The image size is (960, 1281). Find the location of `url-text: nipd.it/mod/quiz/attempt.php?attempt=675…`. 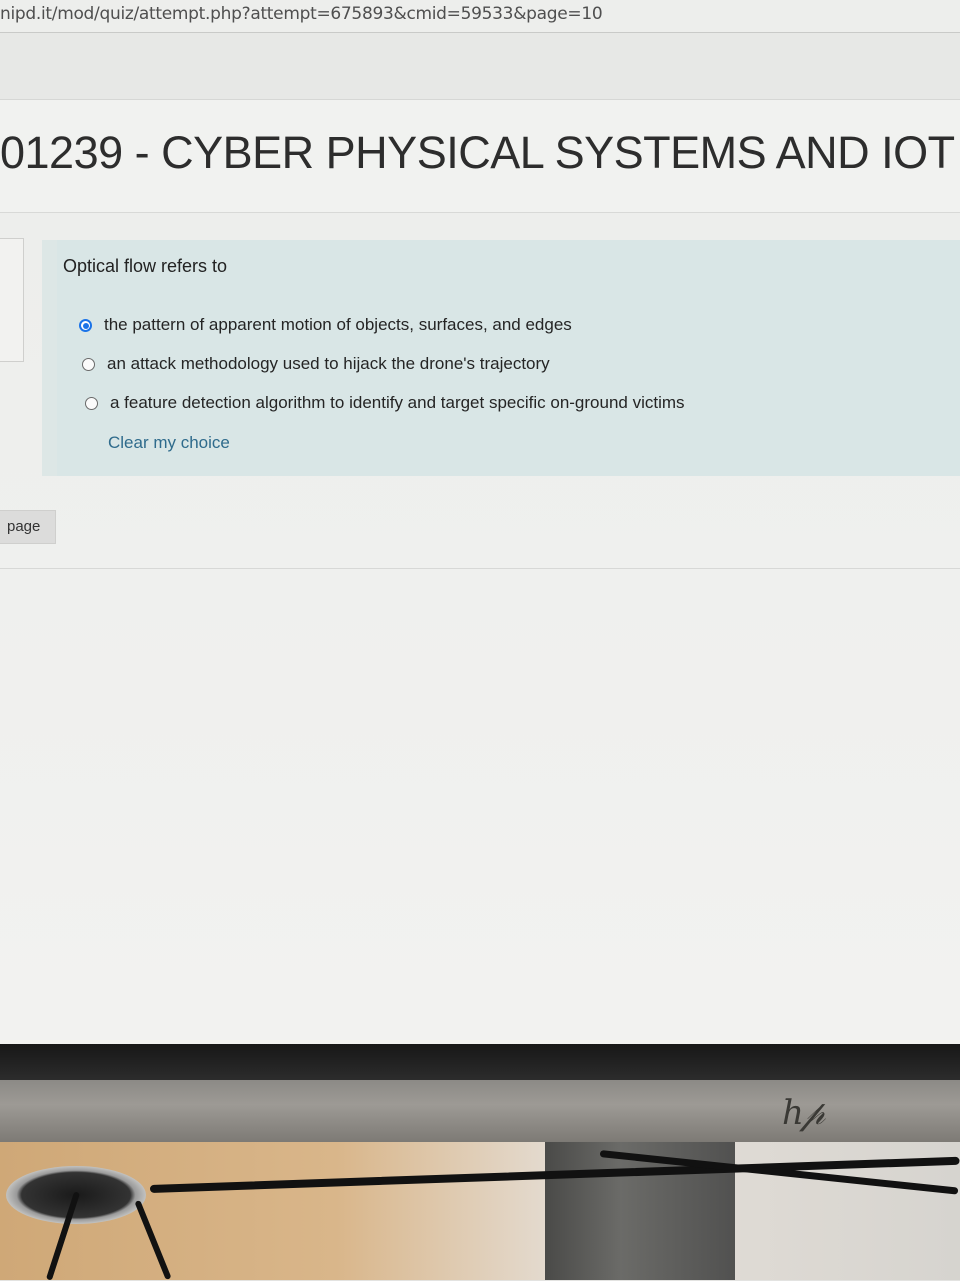

url-text: nipd.it/mod/quiz/attempt.php?attempt=675… is located at coordinates (301, 14).